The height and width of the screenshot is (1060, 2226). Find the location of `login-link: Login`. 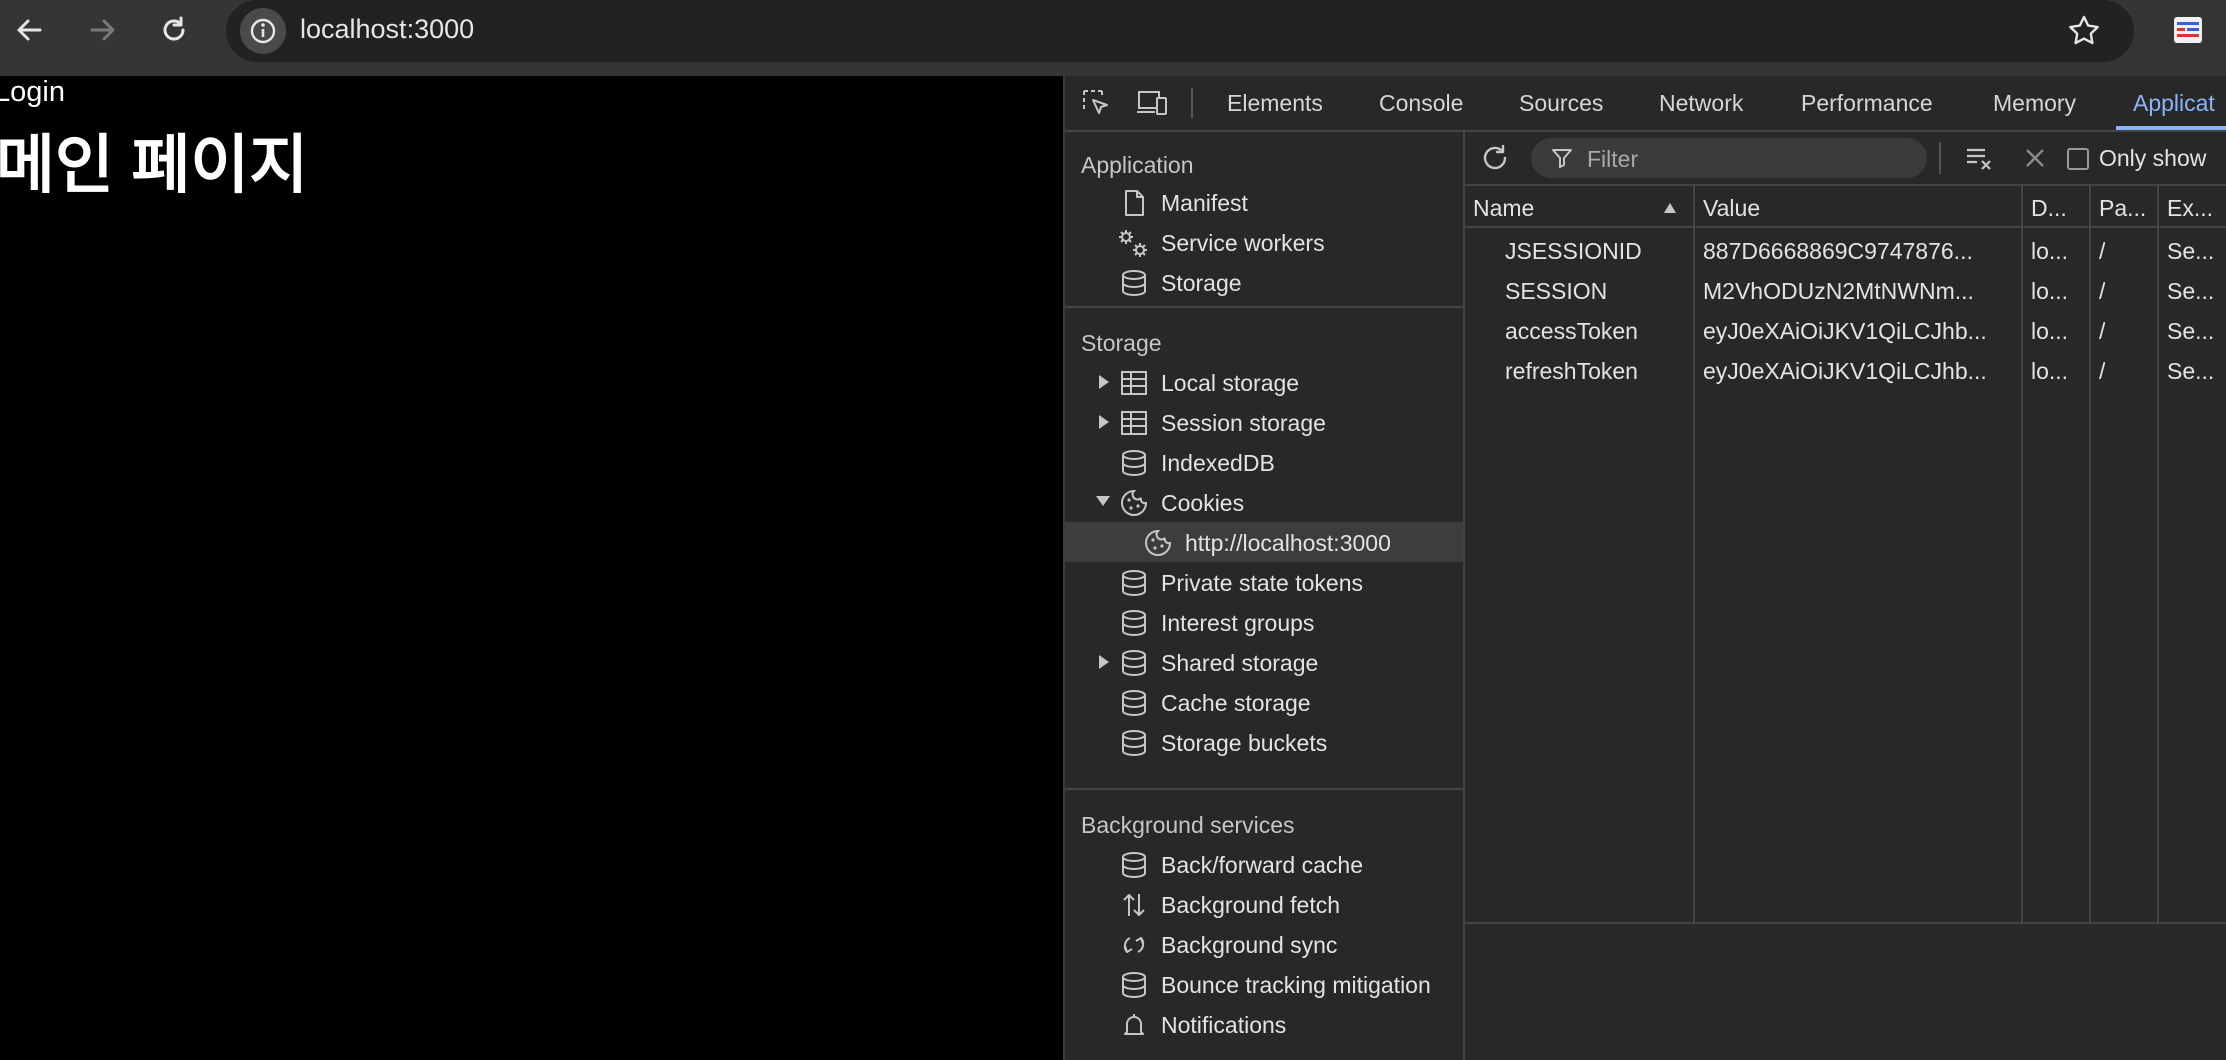

login-link: Login is located at coordinates (32, 92).